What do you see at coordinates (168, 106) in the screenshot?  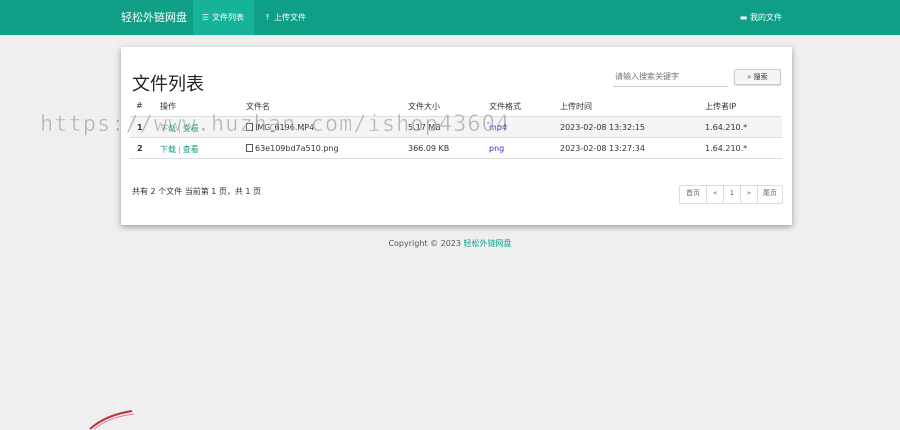 I see `col-header-actions: 操作` at bounding box center [168, 106].